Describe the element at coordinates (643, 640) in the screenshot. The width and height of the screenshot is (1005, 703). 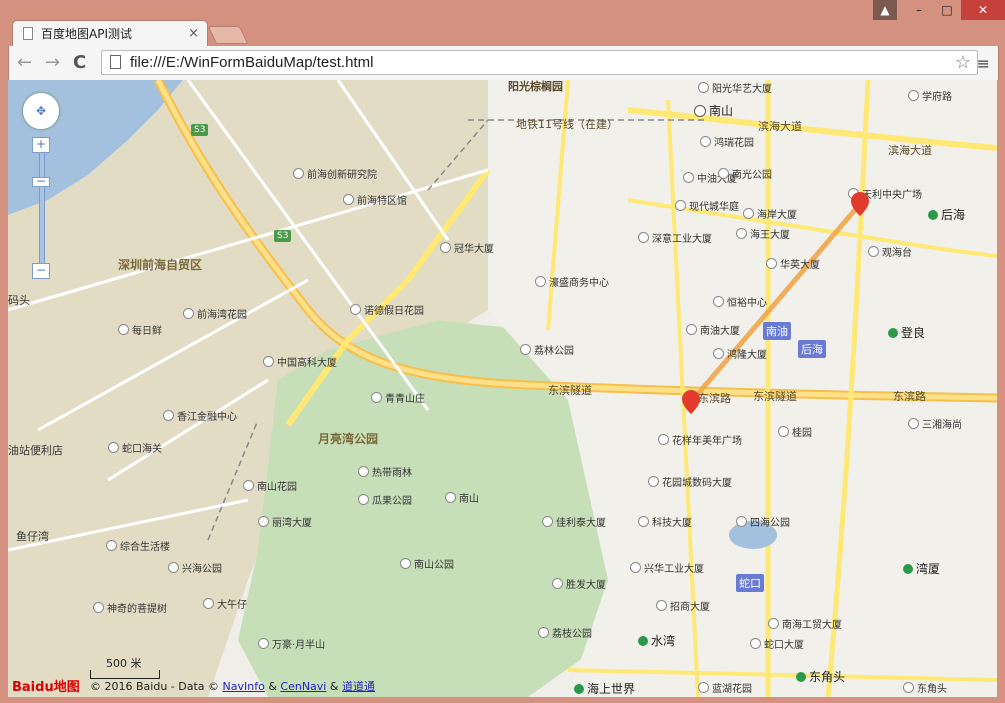
I see `metro-icon` at that location.